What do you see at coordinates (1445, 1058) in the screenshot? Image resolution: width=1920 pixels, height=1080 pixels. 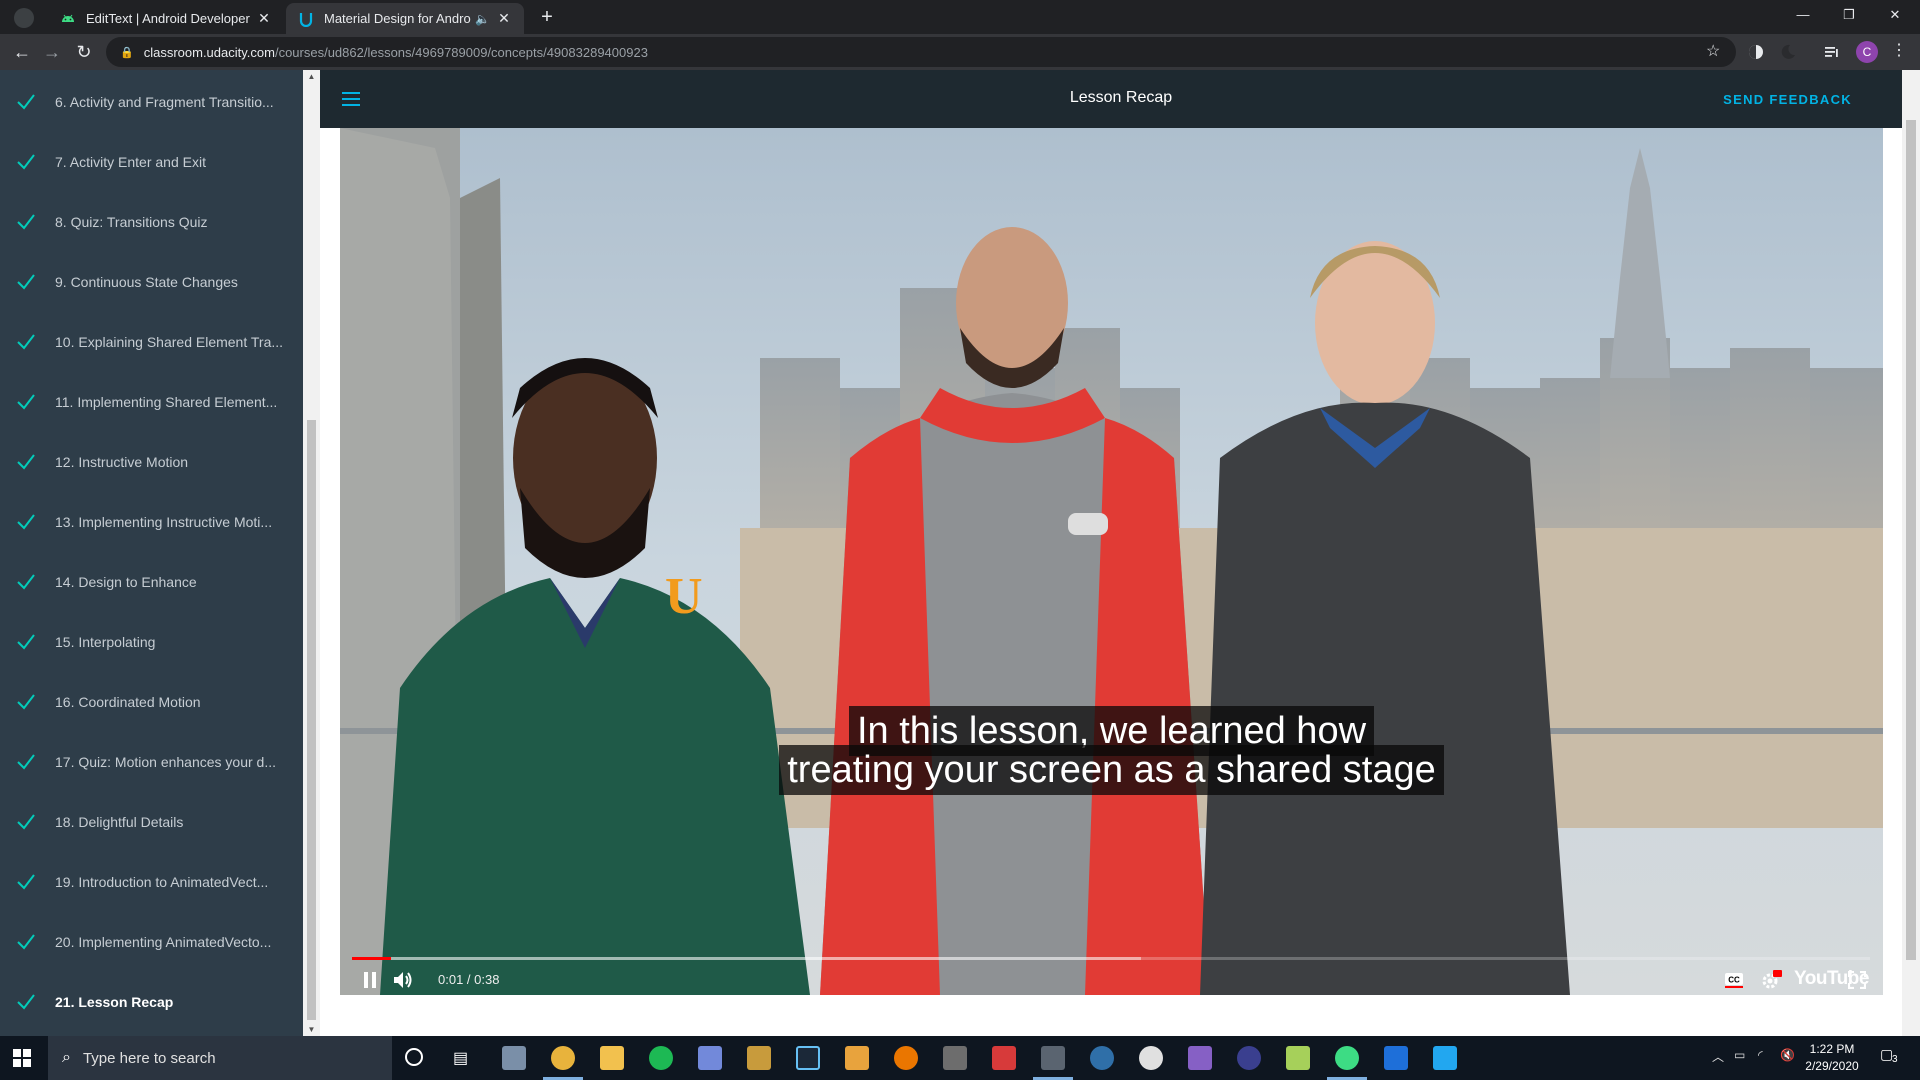 I see `vscode-icon` at bounding box center [1445, 1058].